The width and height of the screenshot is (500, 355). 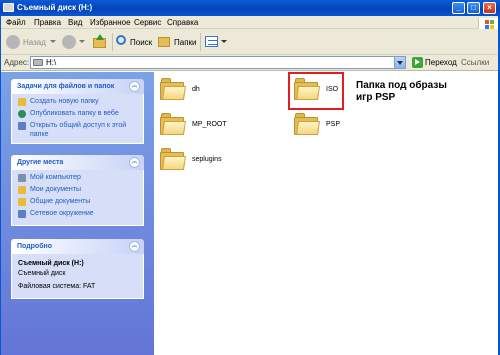 What do you see at coordinates (401, 92) in the screenshot?
I see `annotation-text: Папка под образы игр PSP` at bounding box center [401, 92].